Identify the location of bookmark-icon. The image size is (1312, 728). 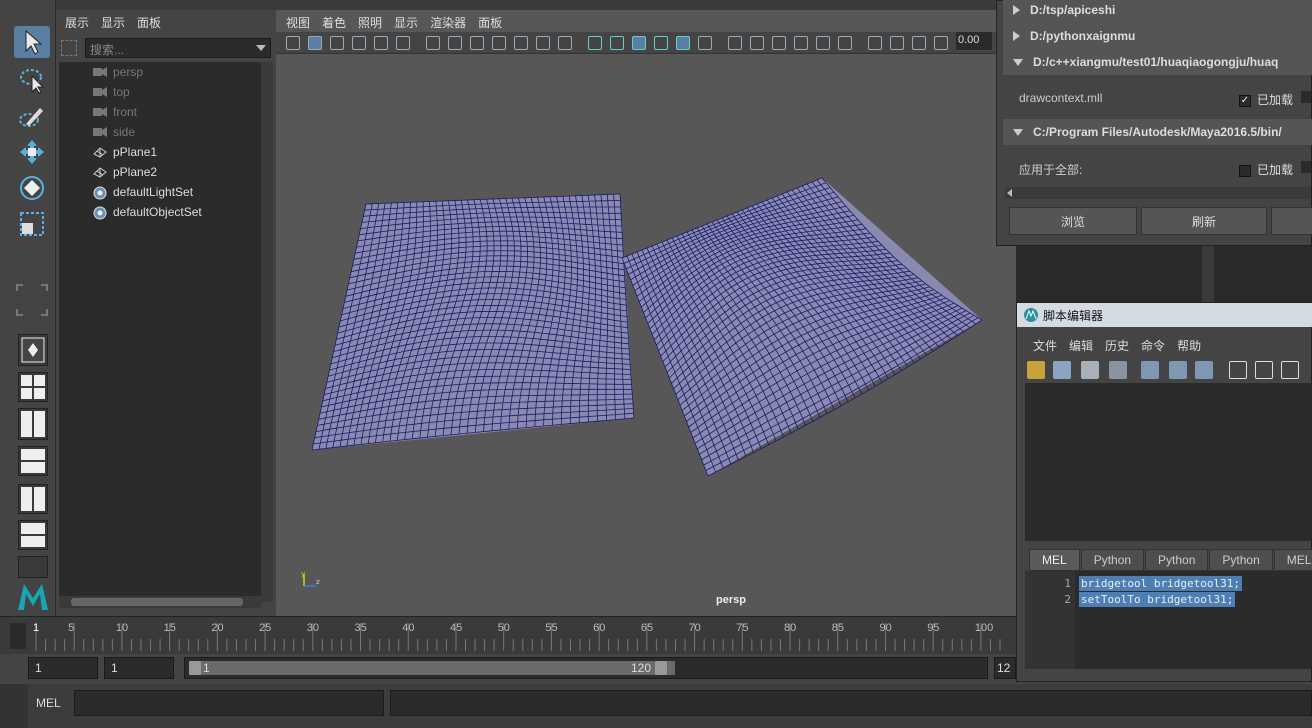
(337, 43).